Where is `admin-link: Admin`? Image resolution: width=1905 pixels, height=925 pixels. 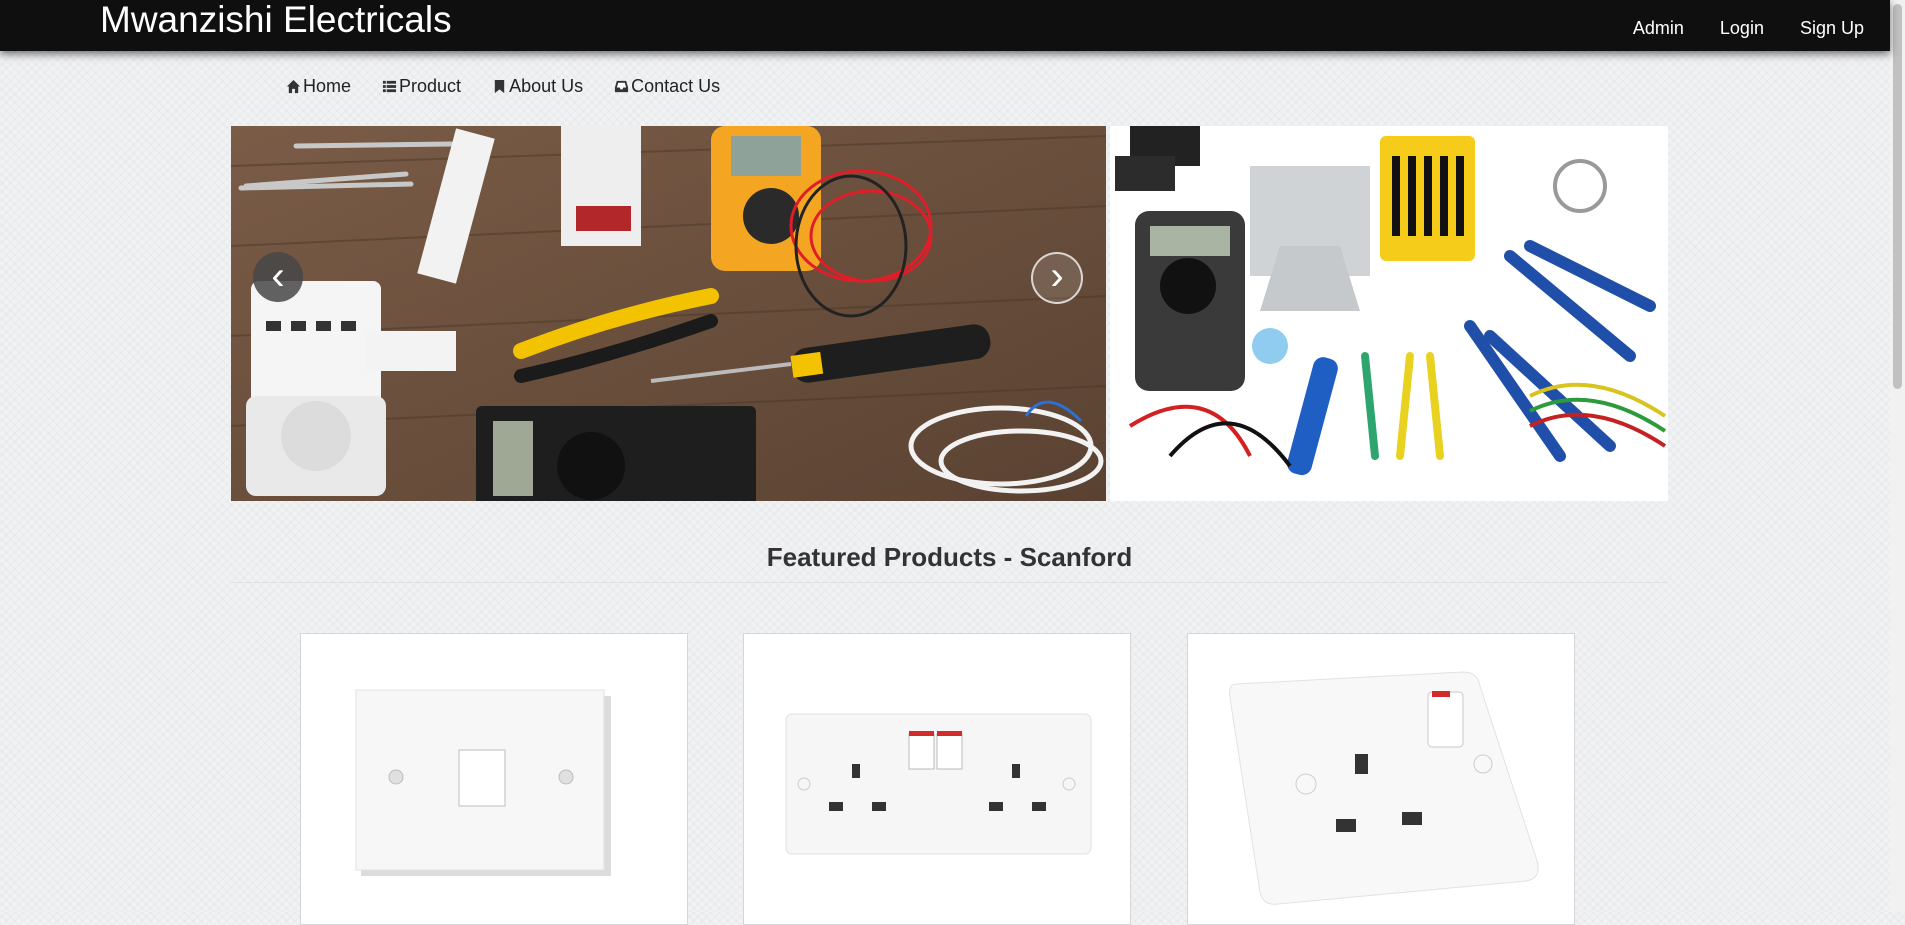 admin-link: Admin is located at coordinates (1658, 28).